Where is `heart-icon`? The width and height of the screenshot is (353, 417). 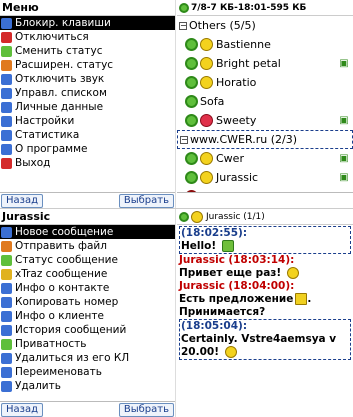 heart-icon is located at coordinates (206, 120).